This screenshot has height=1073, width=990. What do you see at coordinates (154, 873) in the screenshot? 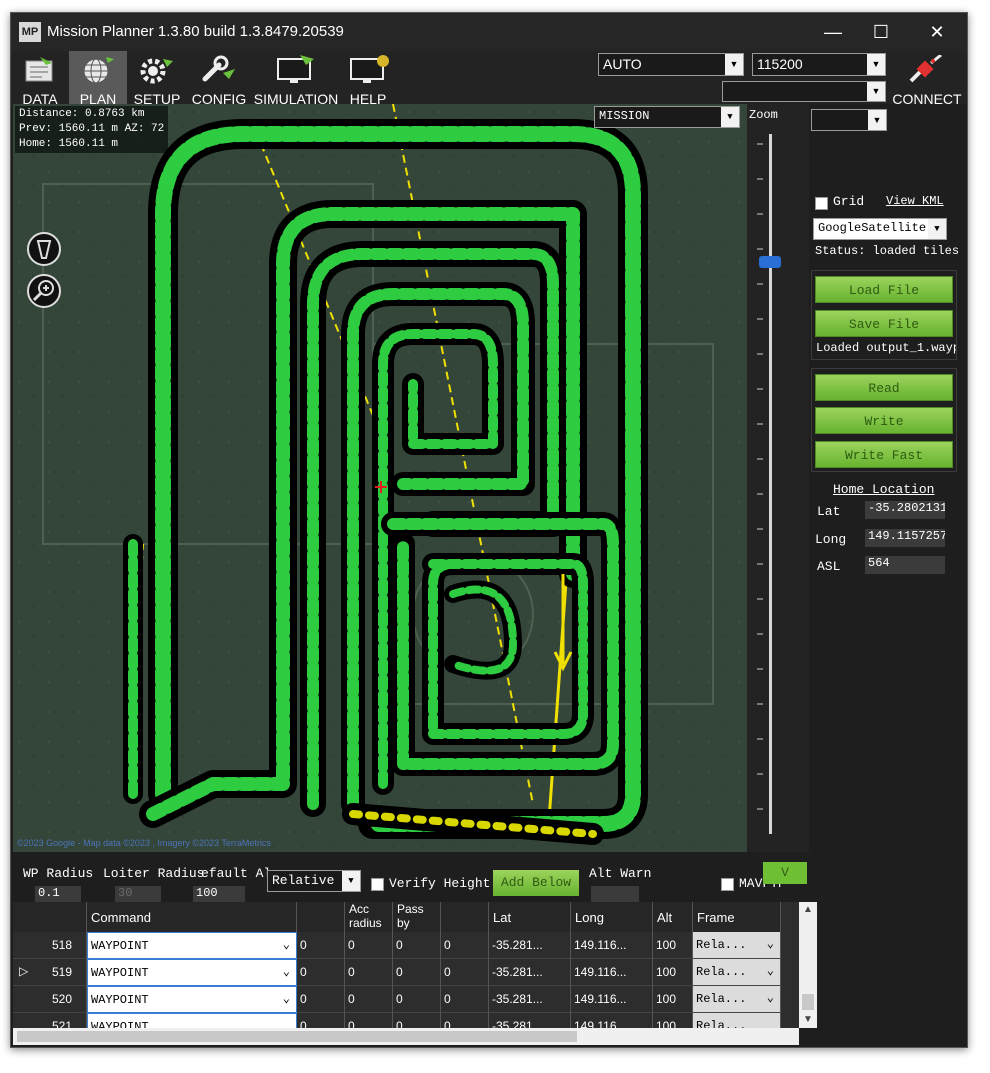
I see `loiter-radius-label: Loiter Radius` at bounding box center [154, 873].